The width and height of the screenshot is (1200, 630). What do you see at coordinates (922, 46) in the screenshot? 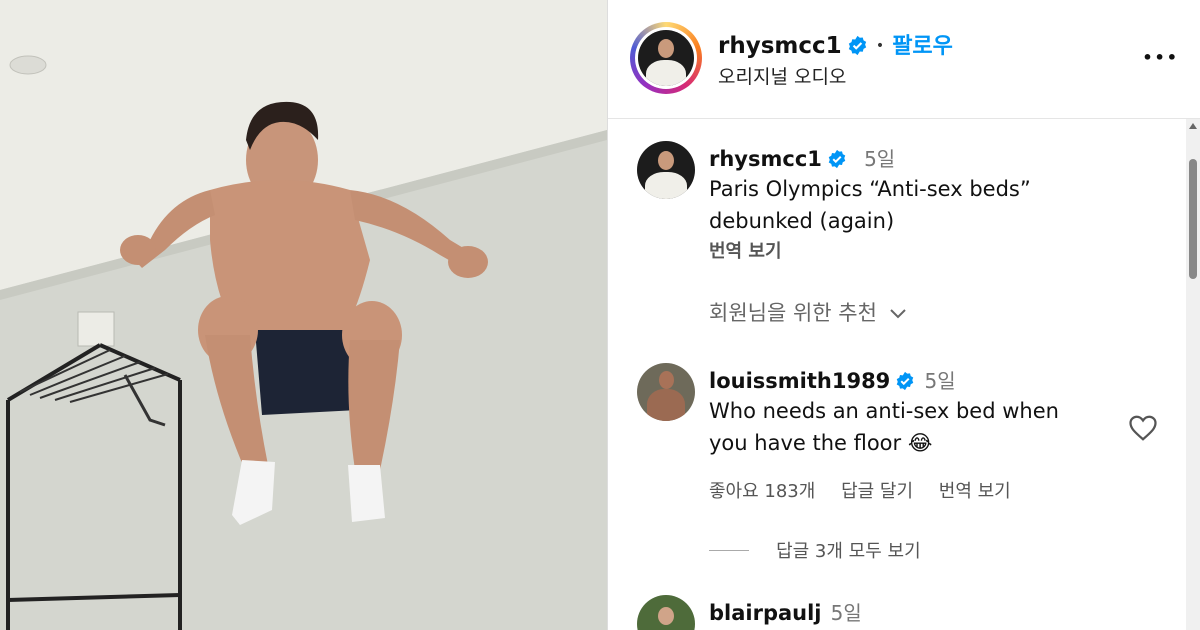
I see `follow-button: 팔로우` at bounding box center [922, 46].